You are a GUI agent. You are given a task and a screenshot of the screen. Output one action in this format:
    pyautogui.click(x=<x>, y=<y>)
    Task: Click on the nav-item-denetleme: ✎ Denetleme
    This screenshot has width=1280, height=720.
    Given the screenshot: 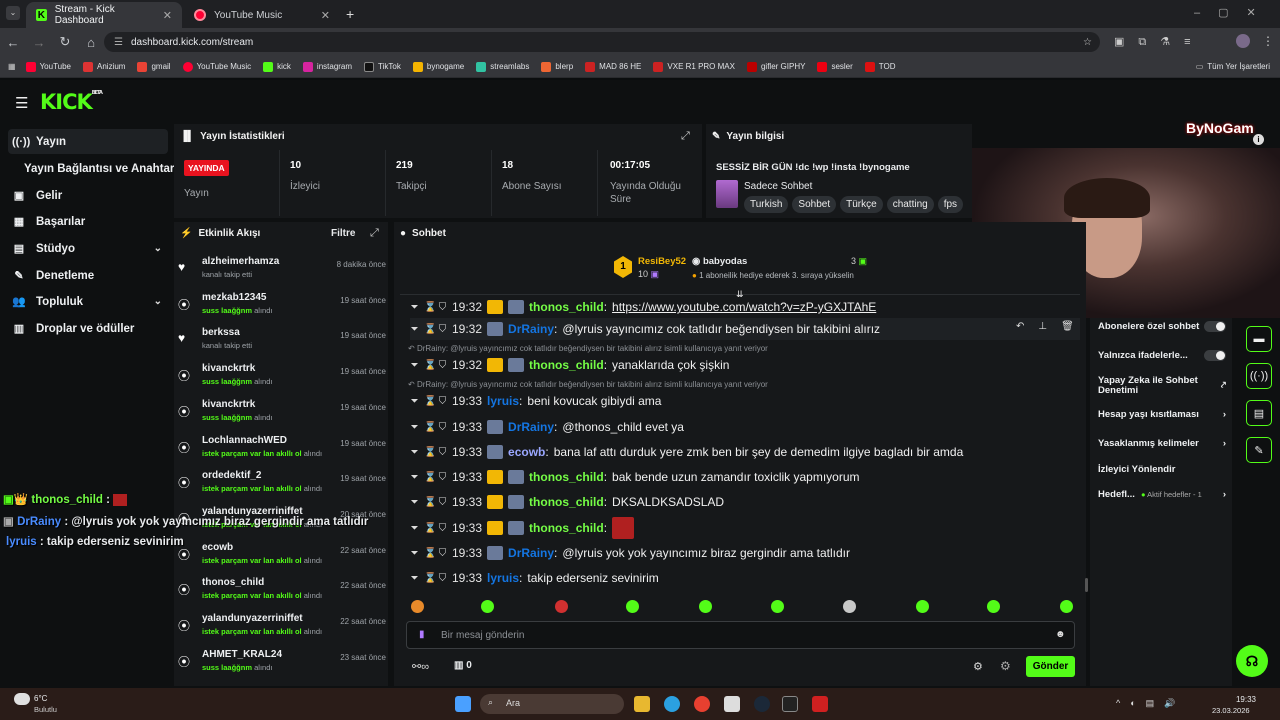 What is the action you would take?
    pyautogui.click(x=88, y=275)
    